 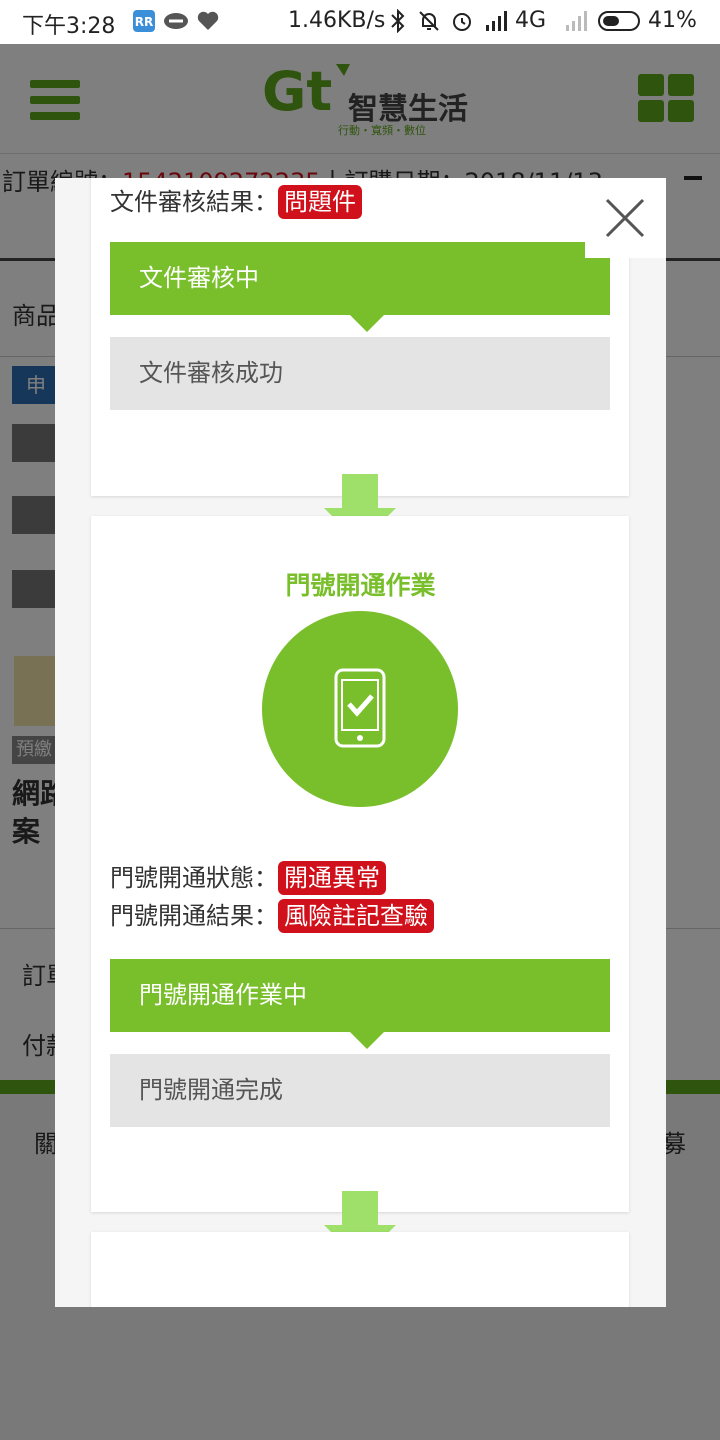 What do you see at coordinates (337, 20) in the screenshot?
I see `network-speed: 1.46KB/s` at bounding box center [337, 20].